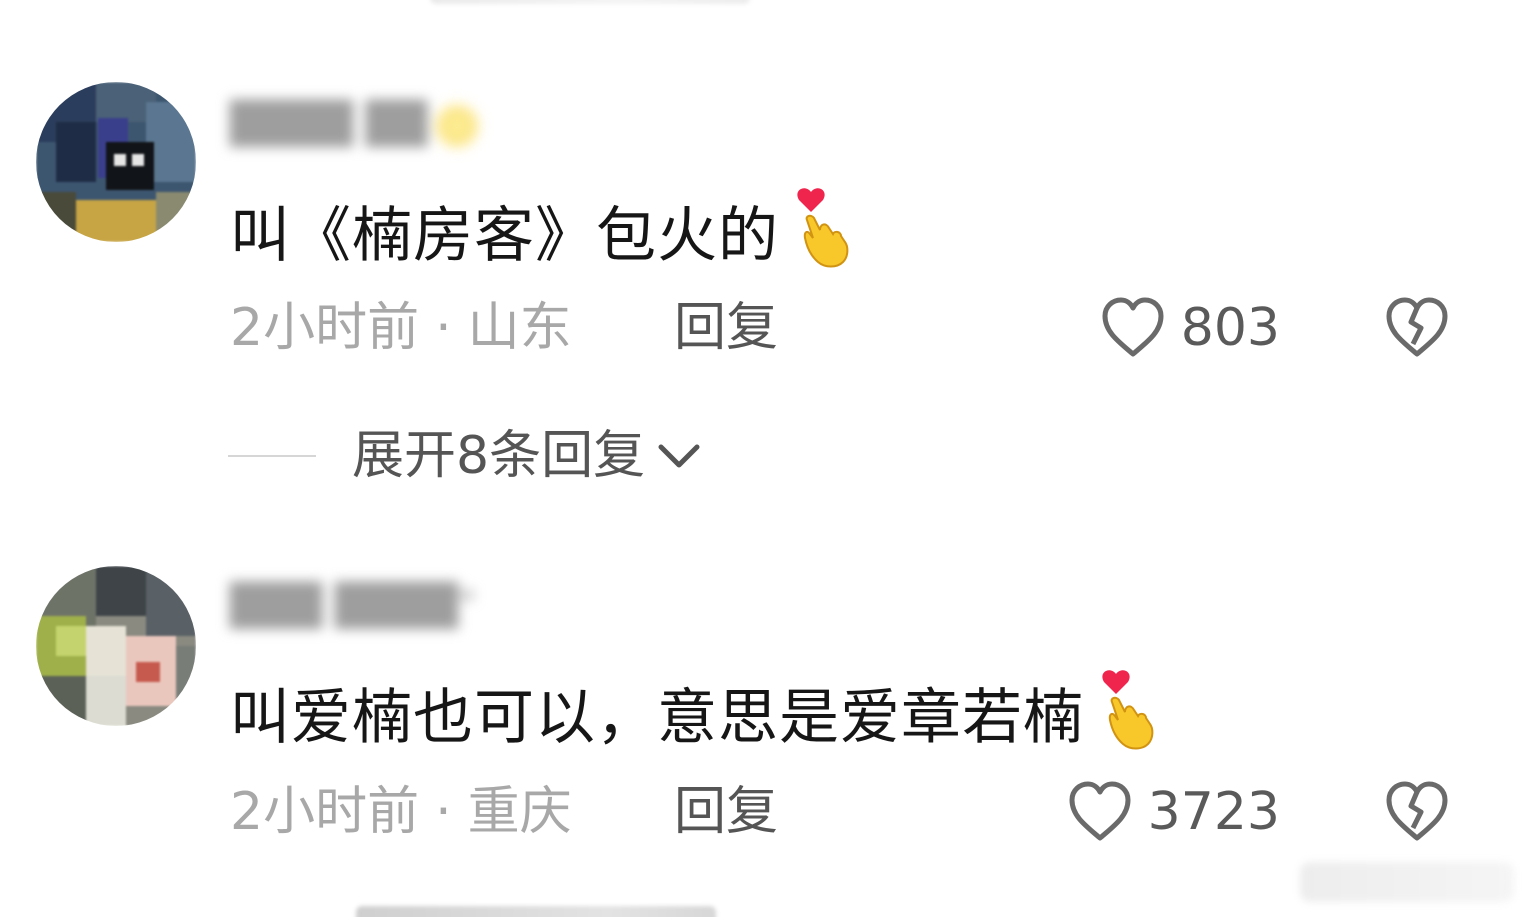 This screenshot has height=917, width=1524. I want to click on username-blurred: ███ ████", so click(353, 606).